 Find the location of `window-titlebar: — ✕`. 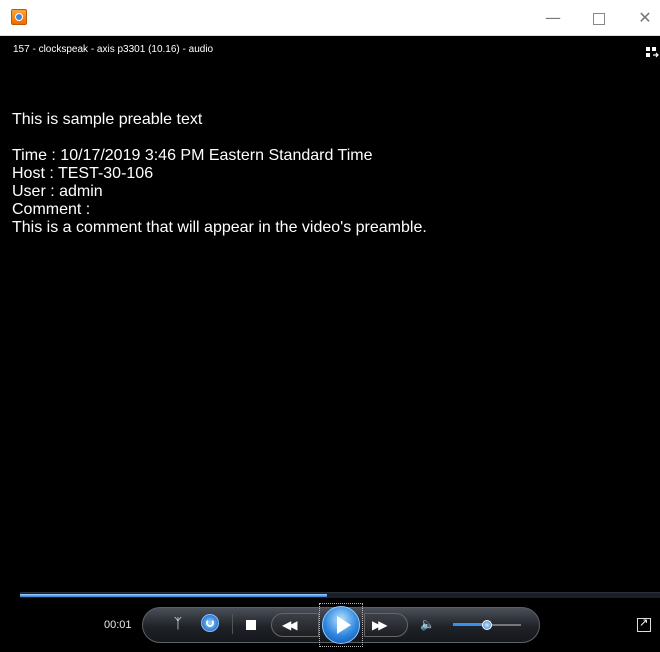

window-titlebar: — ✕ is located at coordinates (330, 18).